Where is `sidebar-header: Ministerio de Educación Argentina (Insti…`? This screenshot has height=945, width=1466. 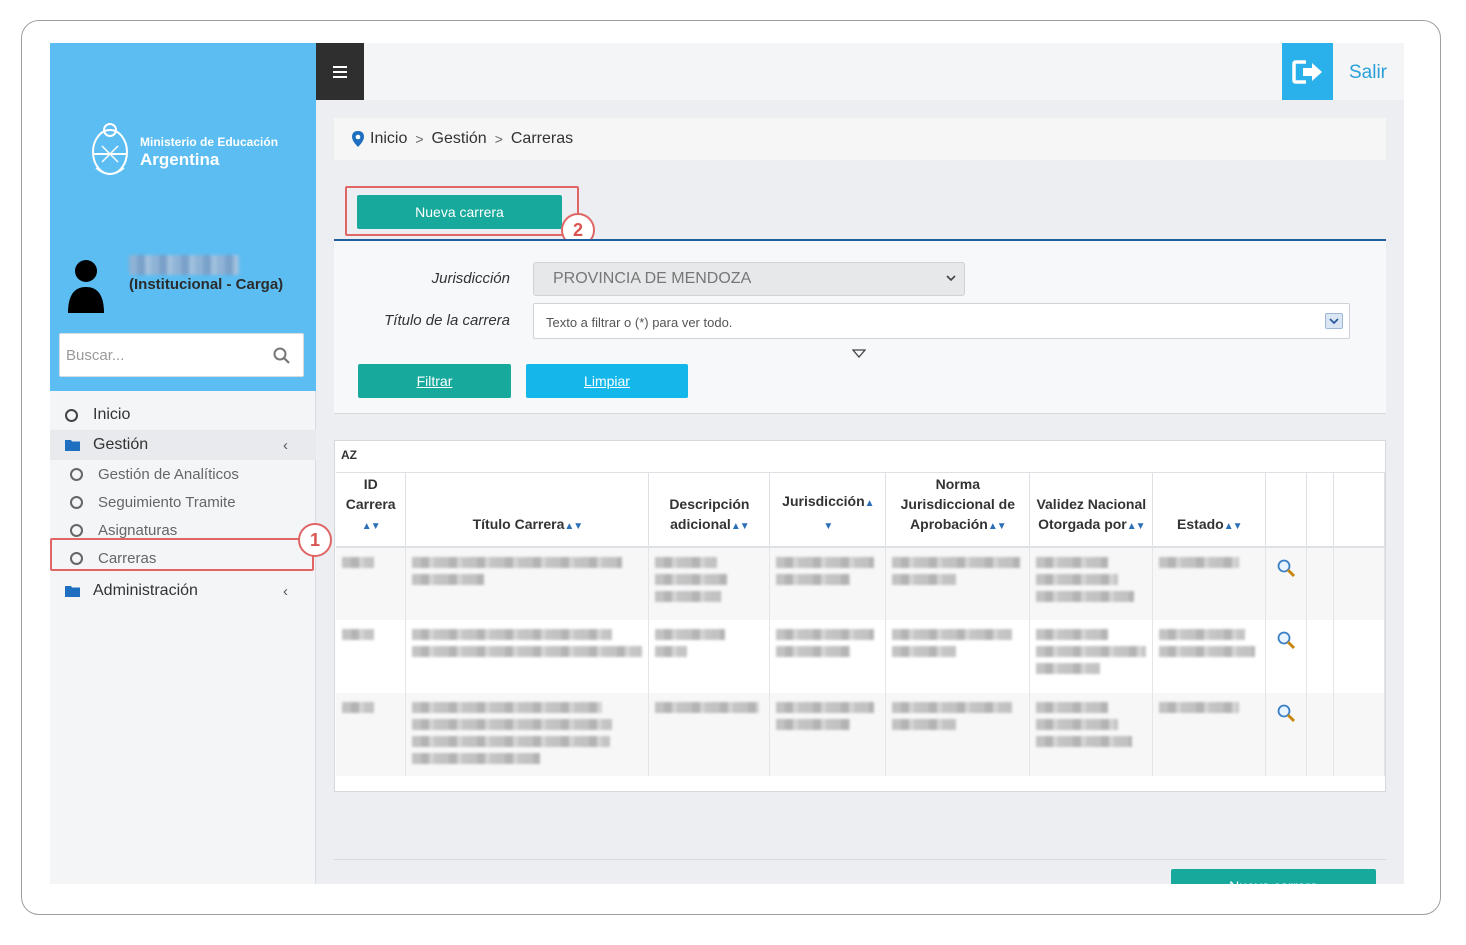
sidebar-header: Ministerio de Educación Argentina (Insti… is located at coordinates (183, 217).